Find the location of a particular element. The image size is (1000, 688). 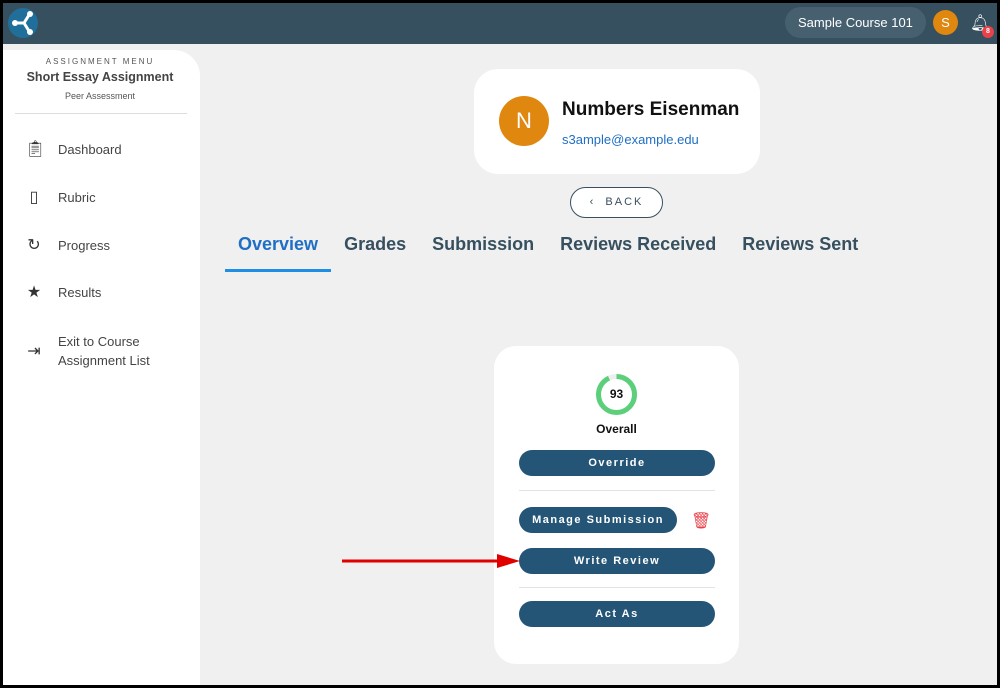

tab-submission: Submission is located at coordinates (483, 250).